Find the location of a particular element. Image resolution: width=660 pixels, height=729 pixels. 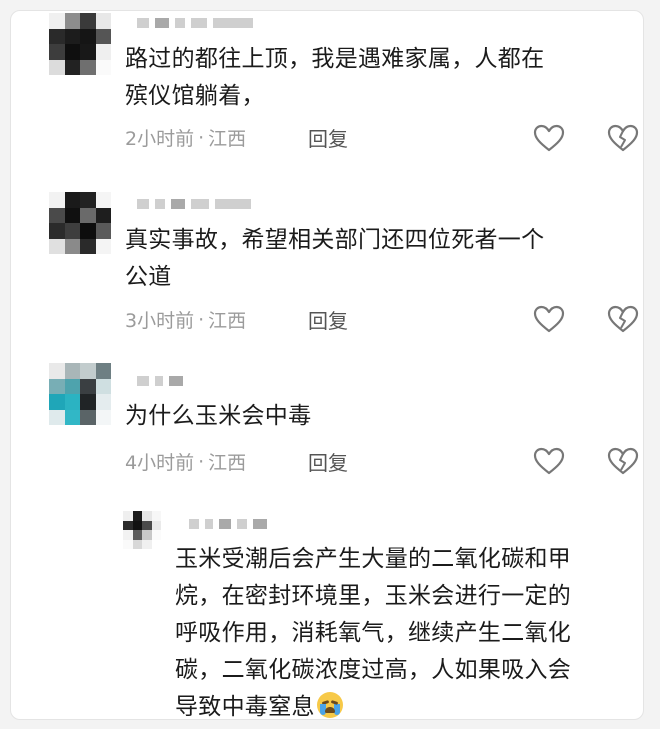

comment-meta: 4小时前 · 江西 is located at coordinates (185, 461).